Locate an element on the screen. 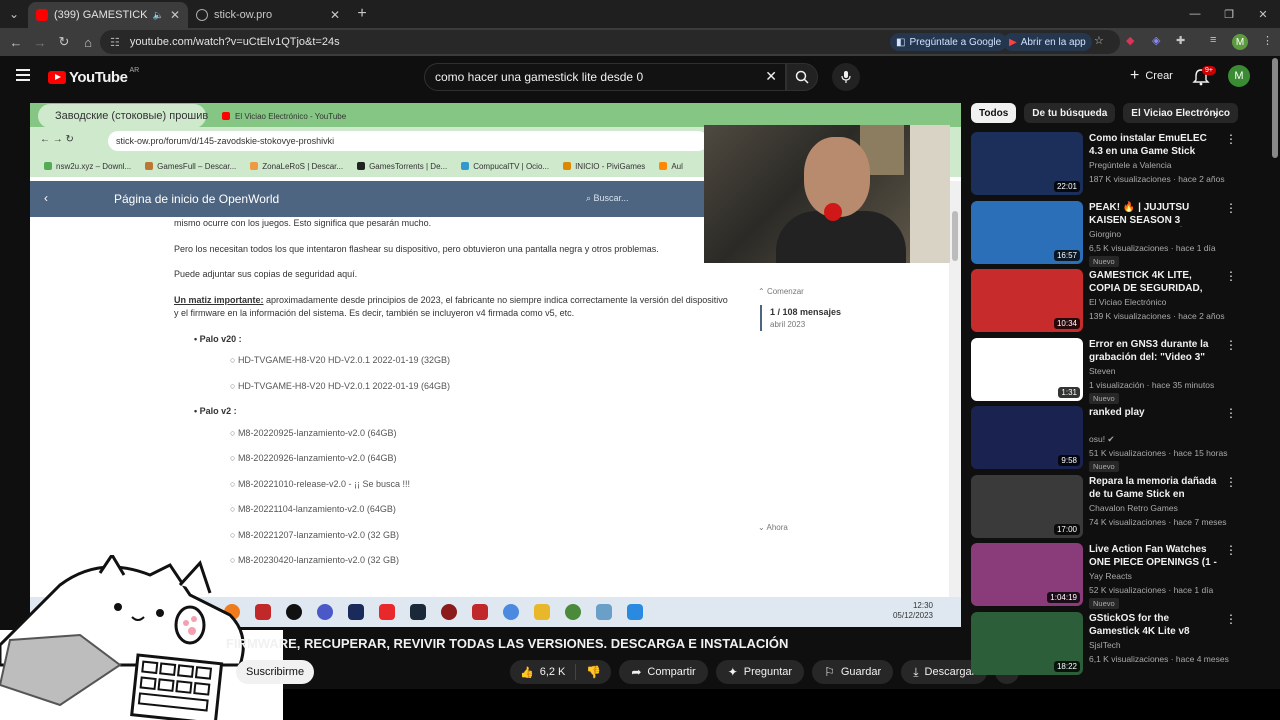 The width and height of the screenshot is (1280, 720). share-label: Compartir is located at coordinates (671, 672).